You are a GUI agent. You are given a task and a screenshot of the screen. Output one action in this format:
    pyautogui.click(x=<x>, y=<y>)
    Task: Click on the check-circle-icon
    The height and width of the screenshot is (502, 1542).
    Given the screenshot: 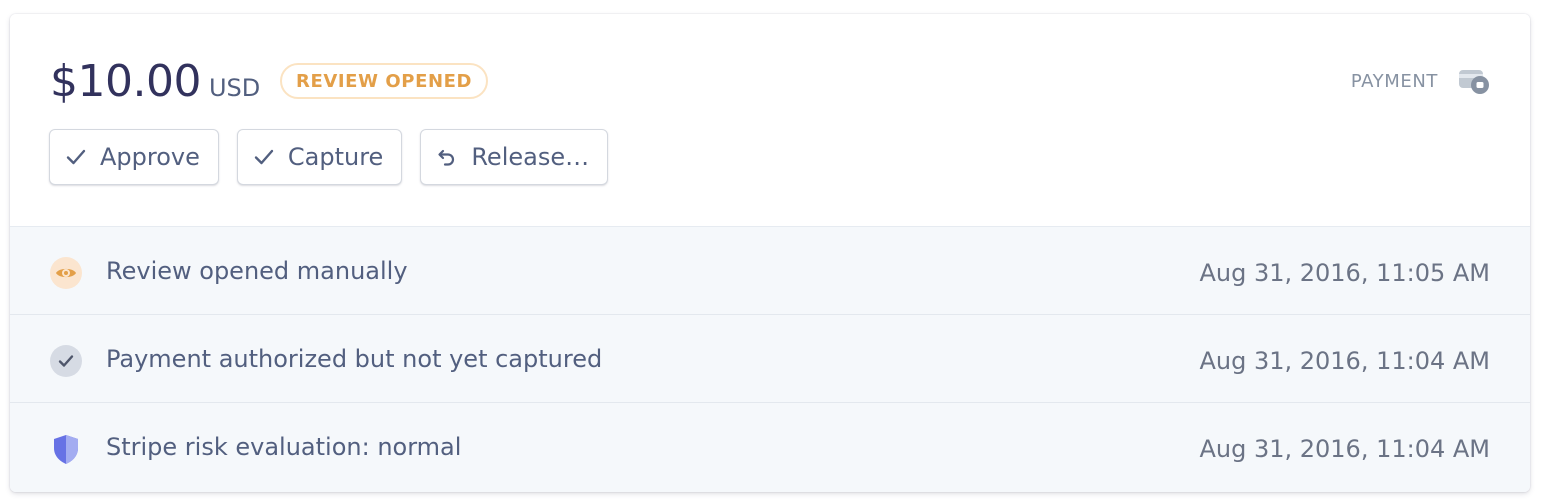 What is the action you would take?
    pyautogui.click(x=66, y=361)
    